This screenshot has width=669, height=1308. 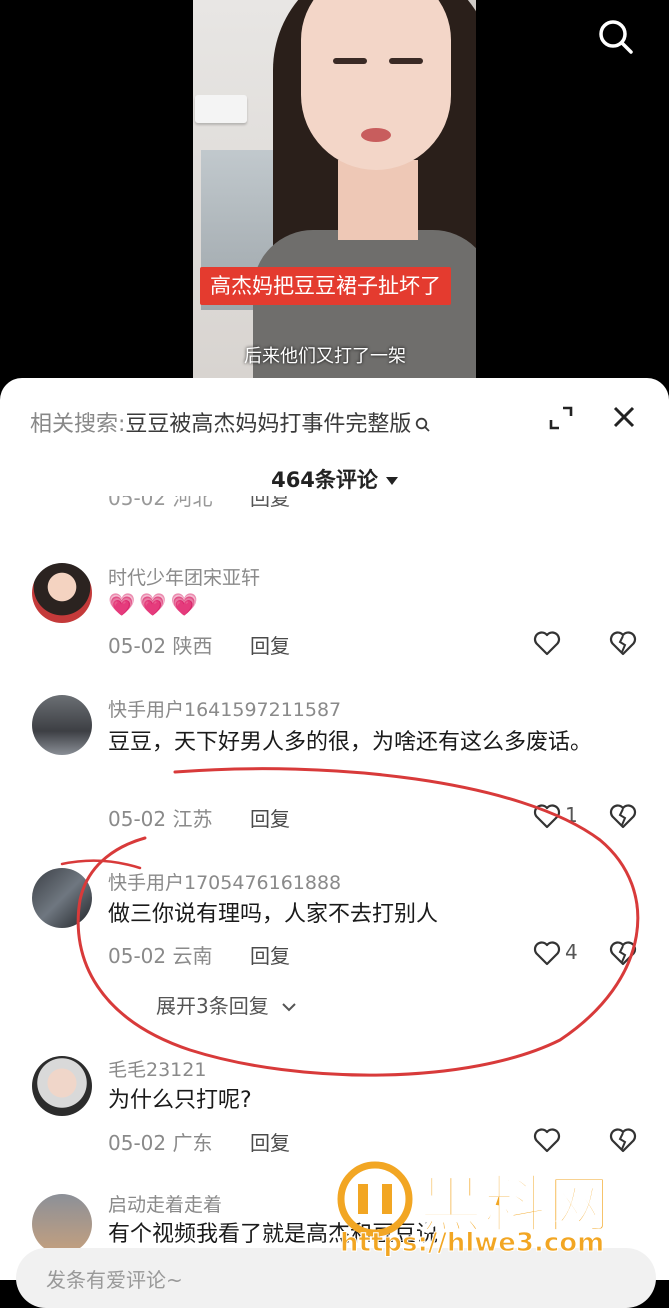 What do you see at coordinates (157, 1068) in the screenshot?
I see `comment-username: 毛毛23121` at bounding box center [157, 1068].